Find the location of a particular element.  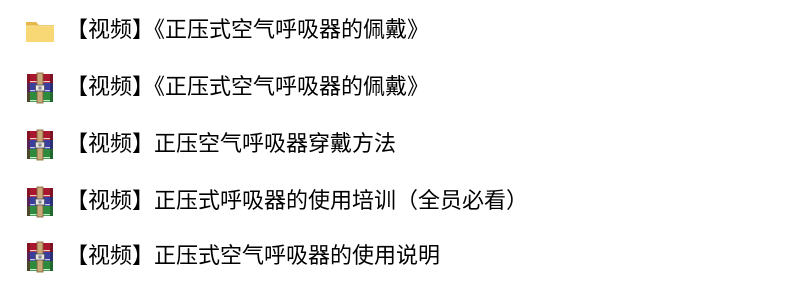

list-item-archive: 【视频】正压式空气呼吸器的使用说明 is located at coordinates (398, 257).